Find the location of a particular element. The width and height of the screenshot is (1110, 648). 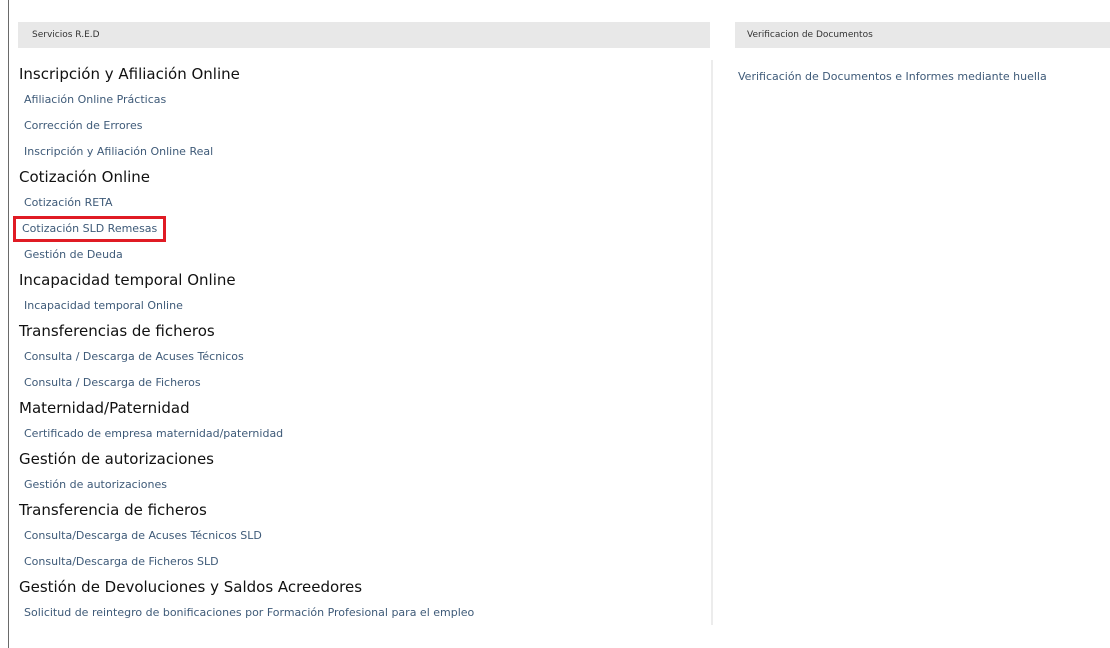

link-consulta-descarga-ficheros: Consulta / Descarga de Ficheros is located at coordinates (364, 383).